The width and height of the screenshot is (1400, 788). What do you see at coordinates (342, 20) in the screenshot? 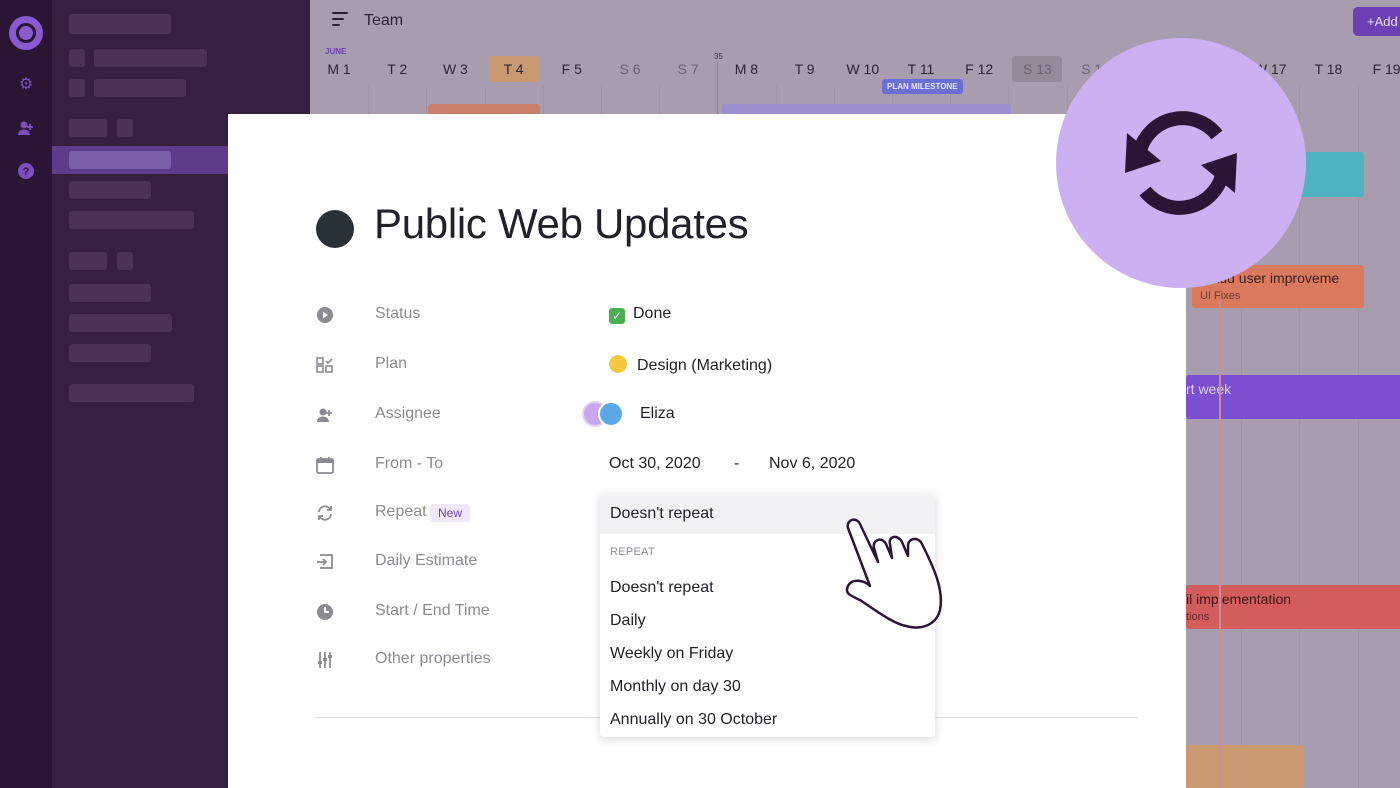
I see `menu-icon` at bounding box center [342, 20].